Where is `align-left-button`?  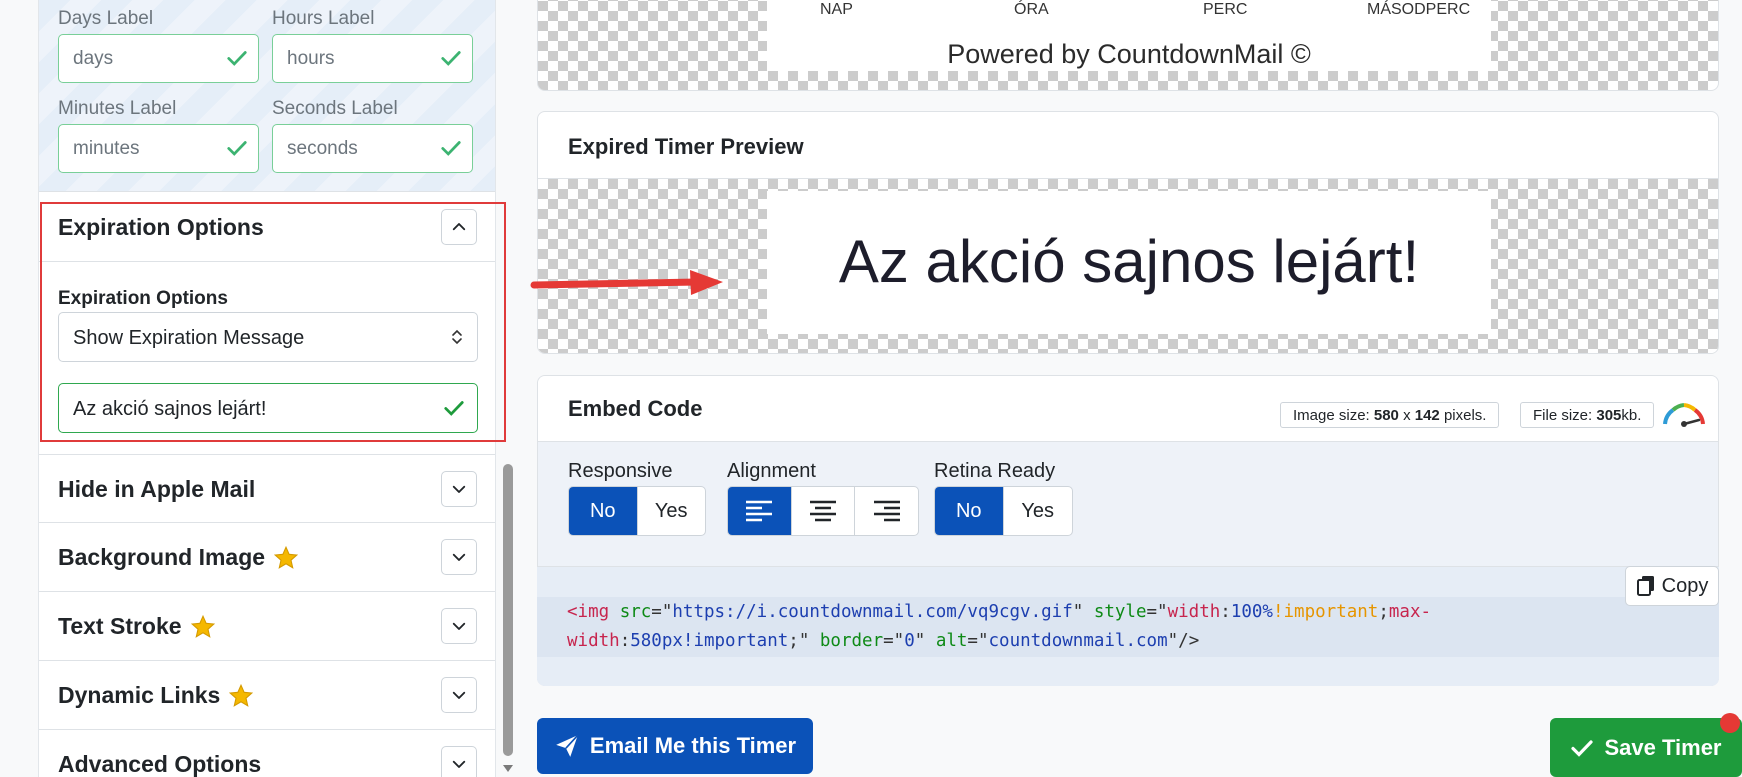 align-left-button is located at coordinates (760, 511).